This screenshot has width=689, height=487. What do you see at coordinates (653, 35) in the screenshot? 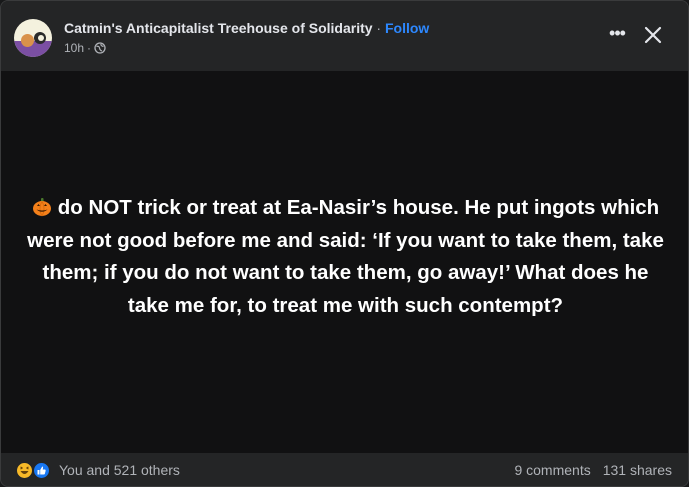
I see `close-icon` at bounding box center [653, 35].